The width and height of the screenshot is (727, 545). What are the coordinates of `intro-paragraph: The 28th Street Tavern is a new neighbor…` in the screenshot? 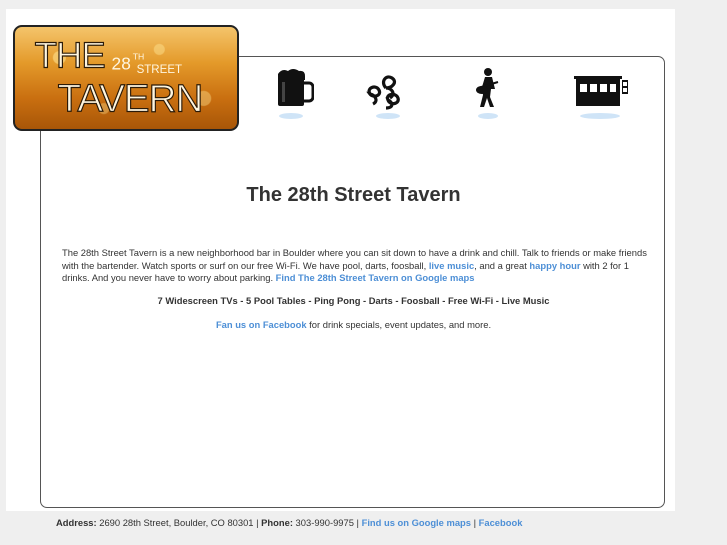 It's located at (354, 266).